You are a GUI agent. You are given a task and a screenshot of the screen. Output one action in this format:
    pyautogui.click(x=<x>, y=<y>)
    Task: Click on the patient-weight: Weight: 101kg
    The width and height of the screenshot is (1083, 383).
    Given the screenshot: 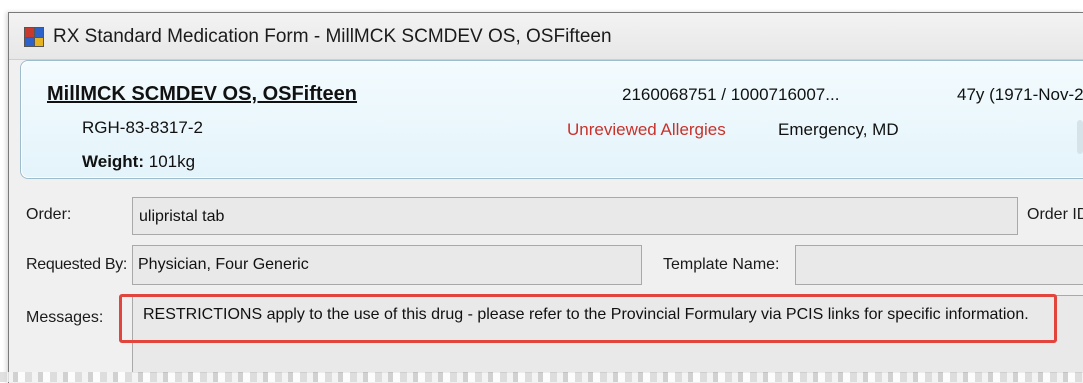 What is the action you would take?
    pyautogui.click(x=138, y=162)
    